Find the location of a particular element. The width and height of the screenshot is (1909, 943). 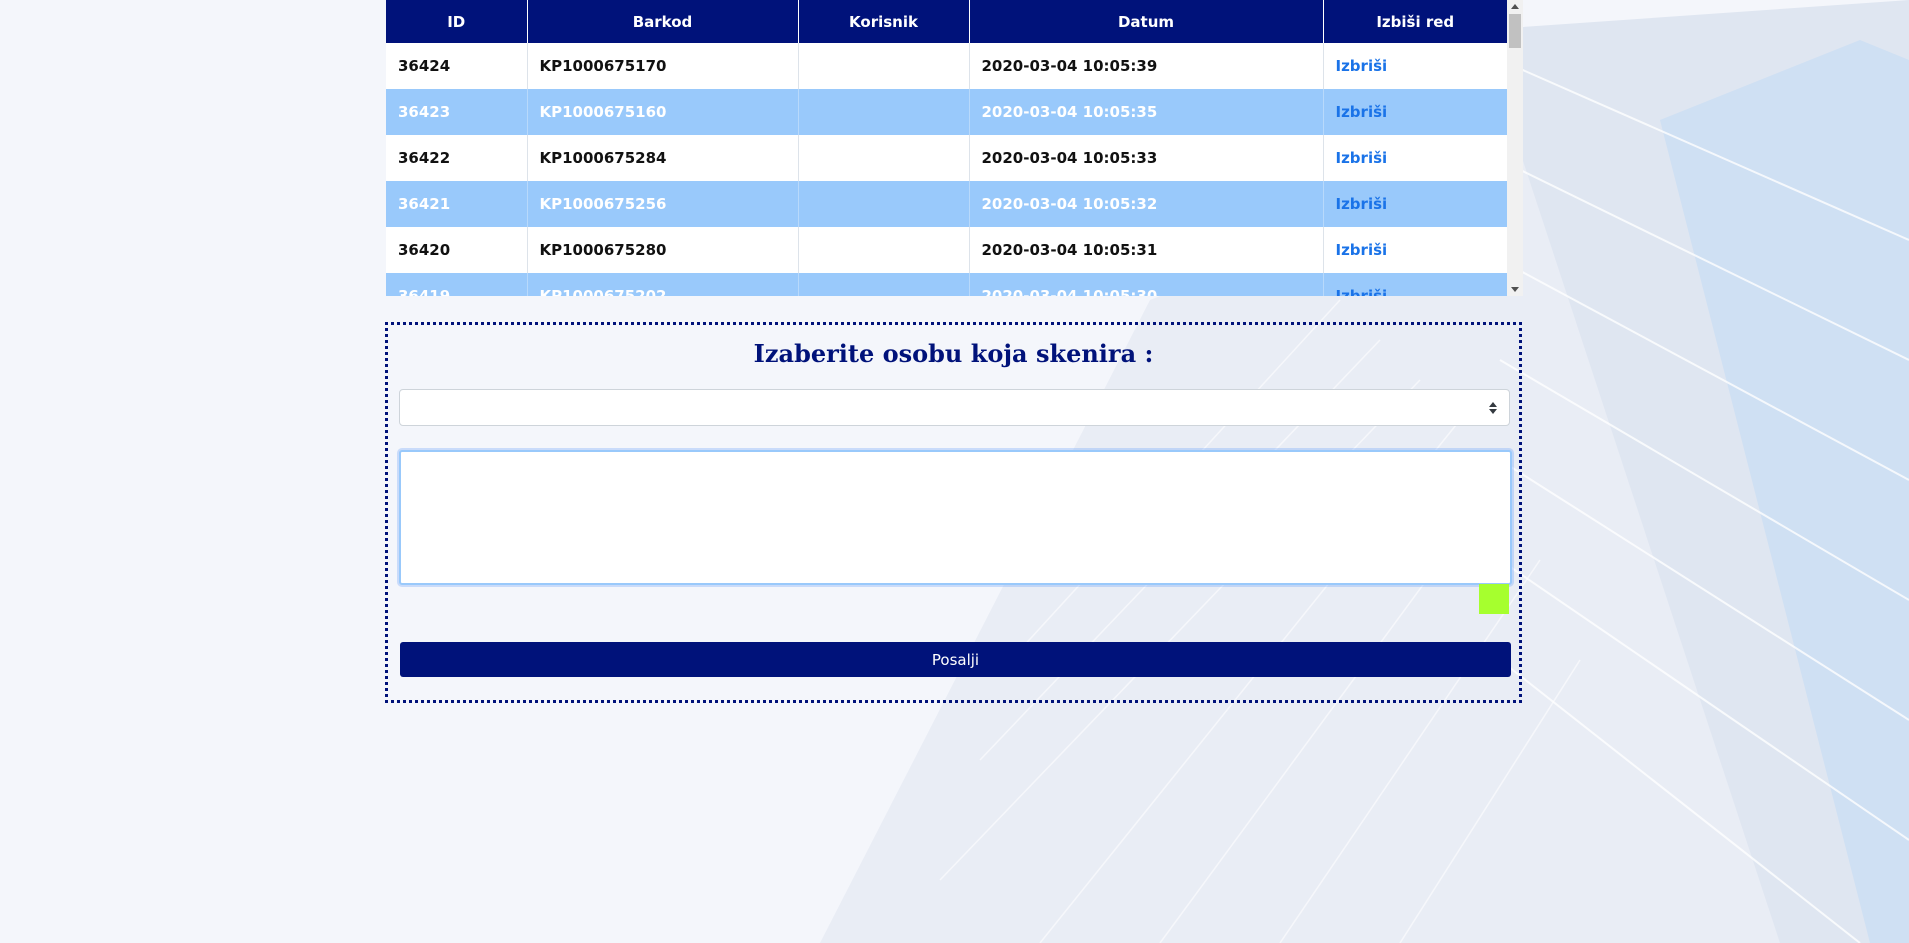

scan-status-indicator is located at coordinates (1494, 599).